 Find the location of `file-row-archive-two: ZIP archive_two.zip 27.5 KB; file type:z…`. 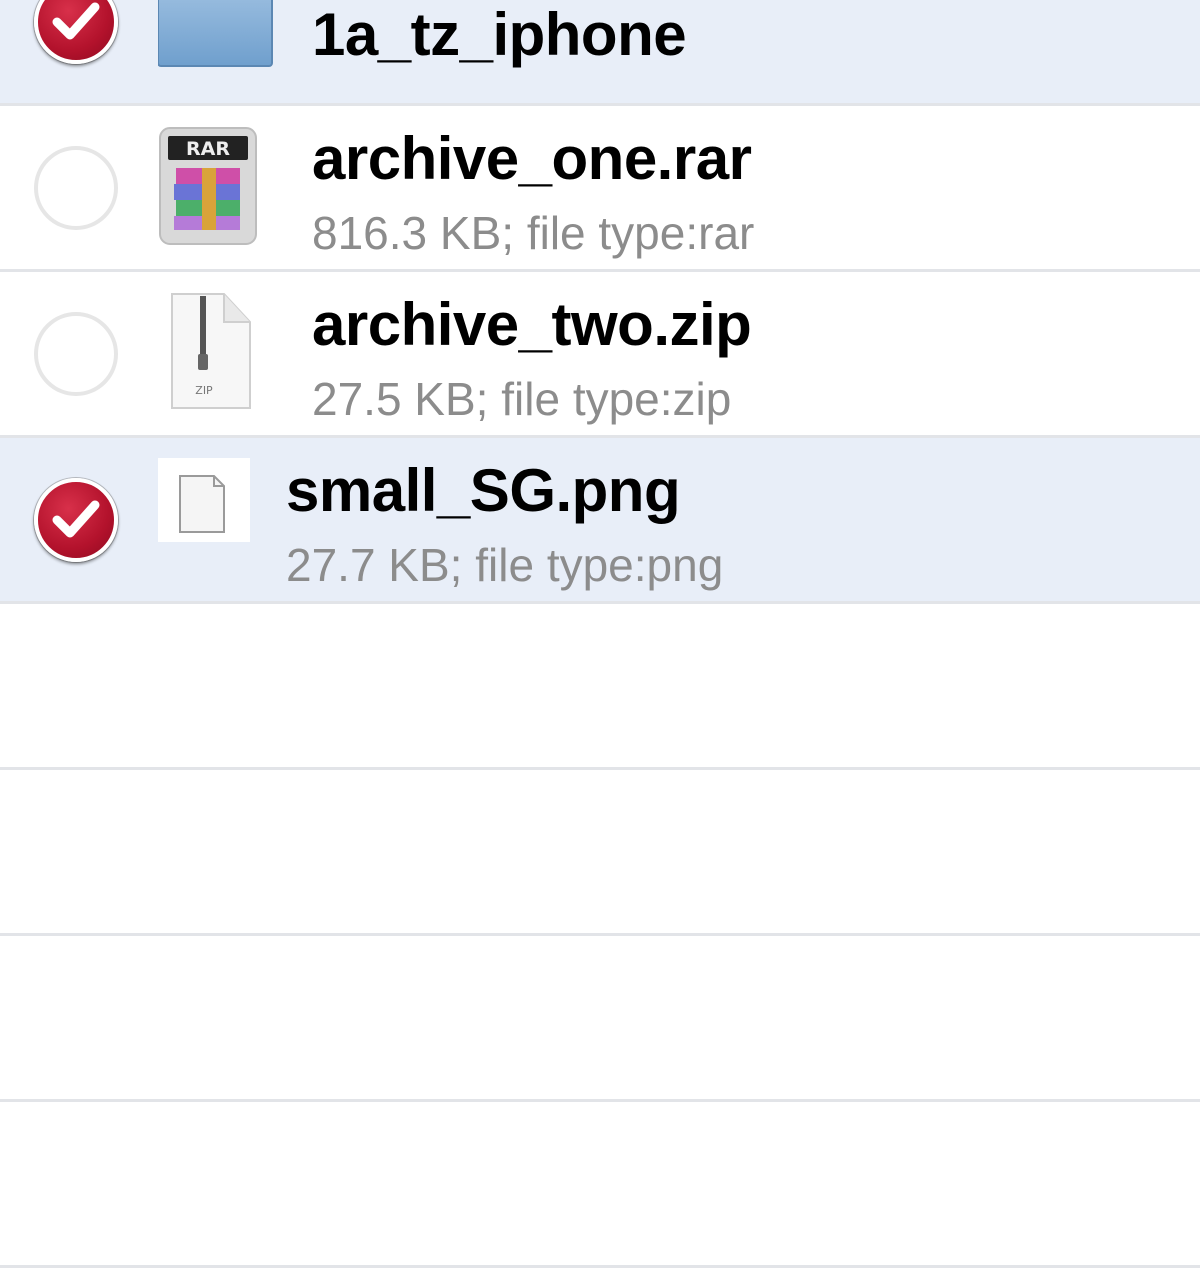

file-row-archive-two: ZIP archive_two.zip 27.5 KB; file type:z… is located at coordinates (600, 355).